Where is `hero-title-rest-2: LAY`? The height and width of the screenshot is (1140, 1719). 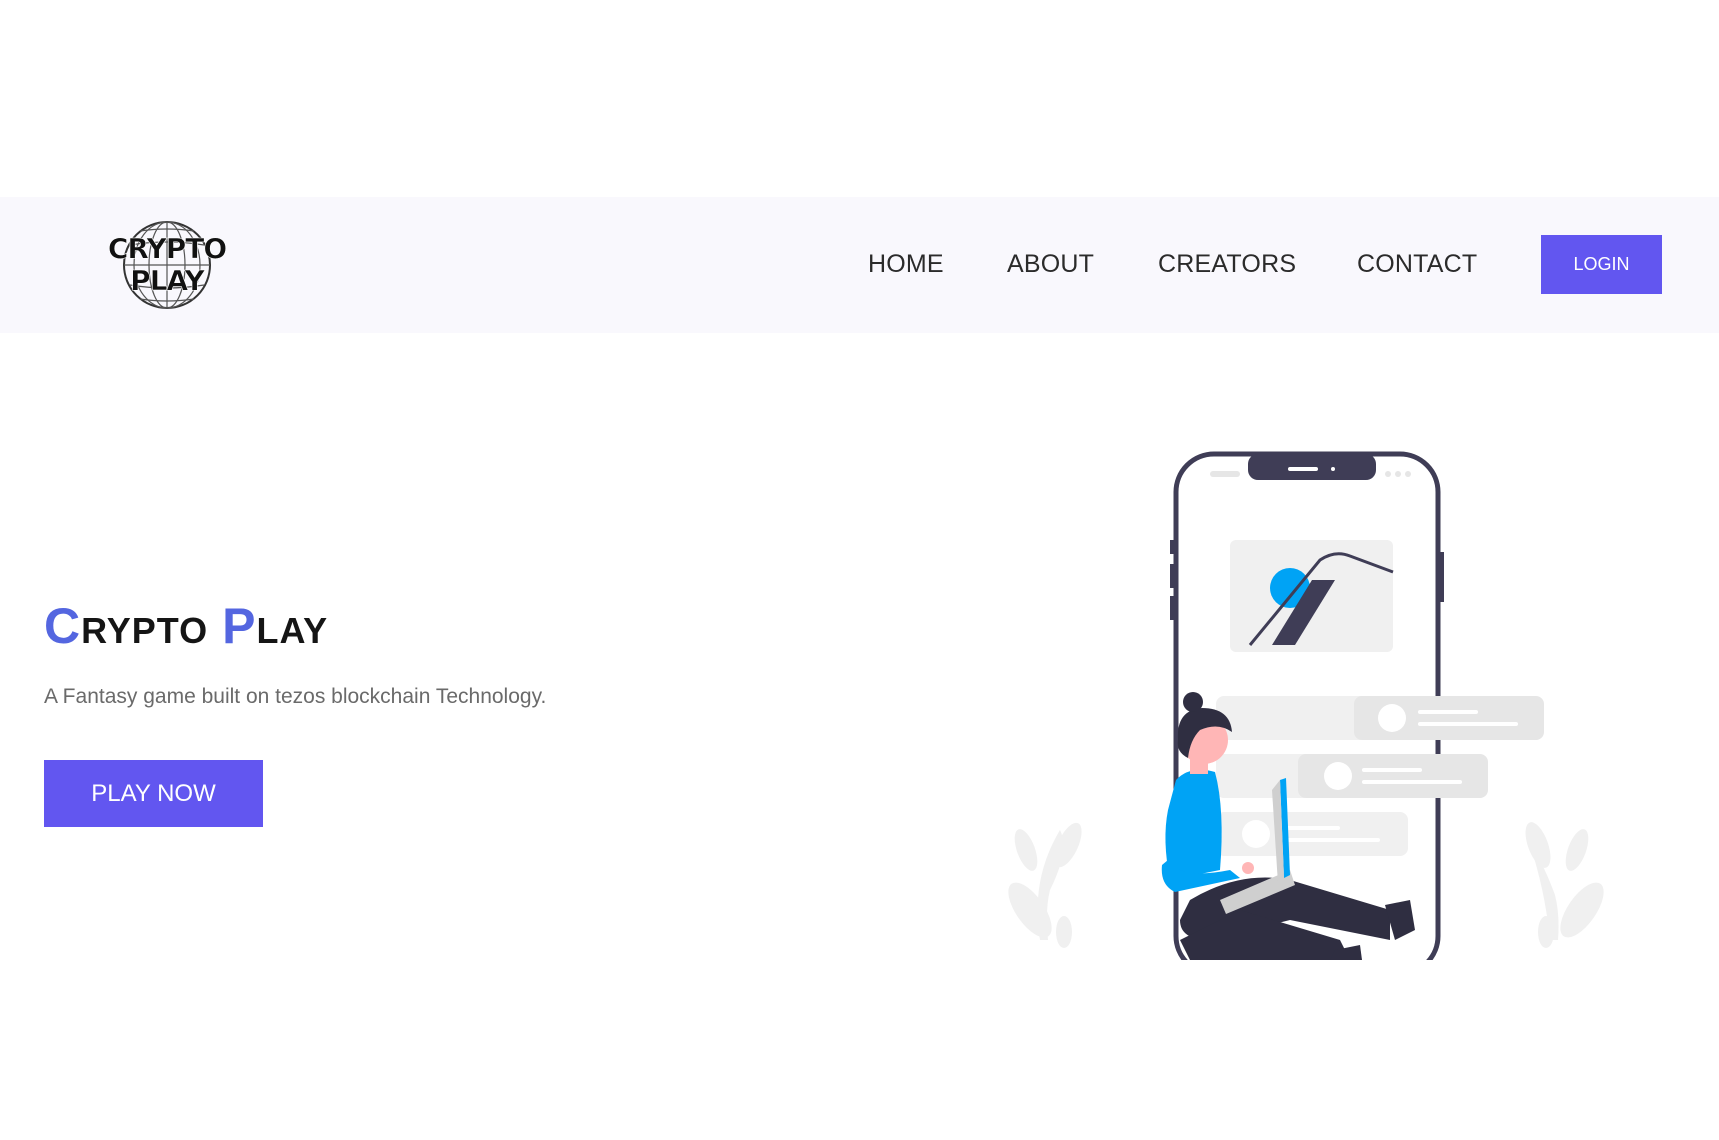 hero-title-rest-2: LAY is located at coordinates (292, 630).